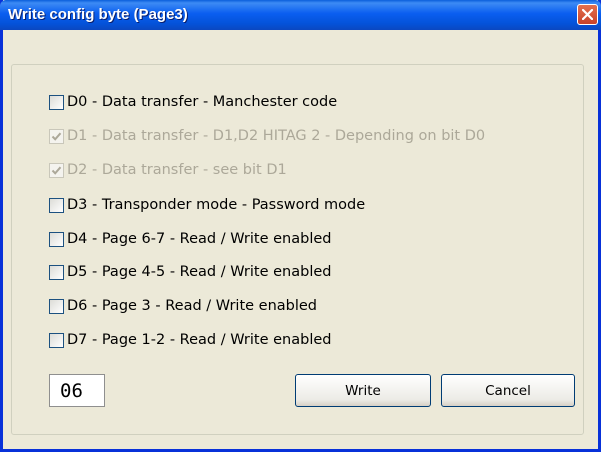 Image resolution: width=601 pixels, height=452 pixels. I want to click on option-d6: D6 - Page 3 - Read / Write enabled, so click(183, 306).